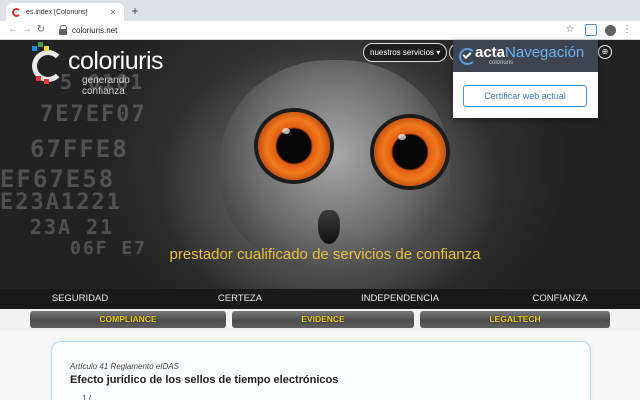  Describe the element at coordinates (116, 61) in the screenshot. I see `logo-wordmark: coloriuris` at that location.